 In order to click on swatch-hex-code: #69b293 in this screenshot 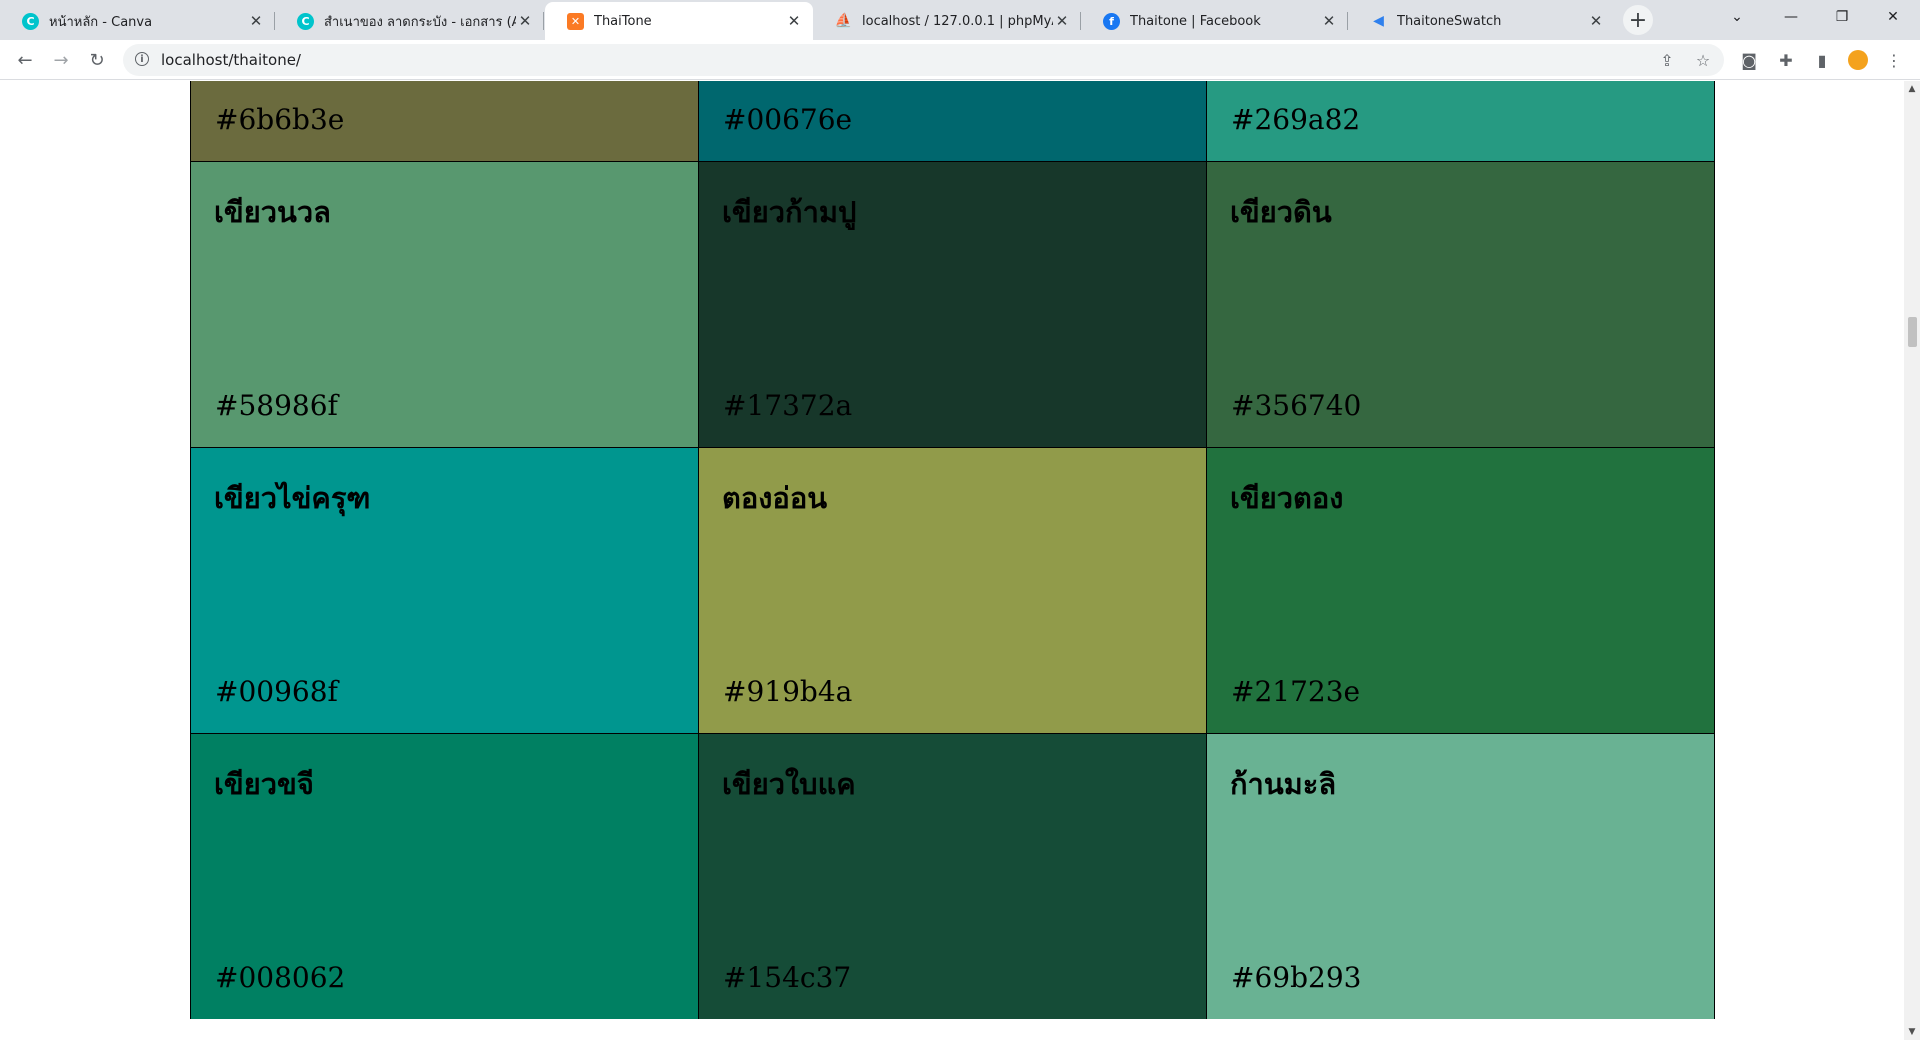, I will do `click(1296, 977)`.